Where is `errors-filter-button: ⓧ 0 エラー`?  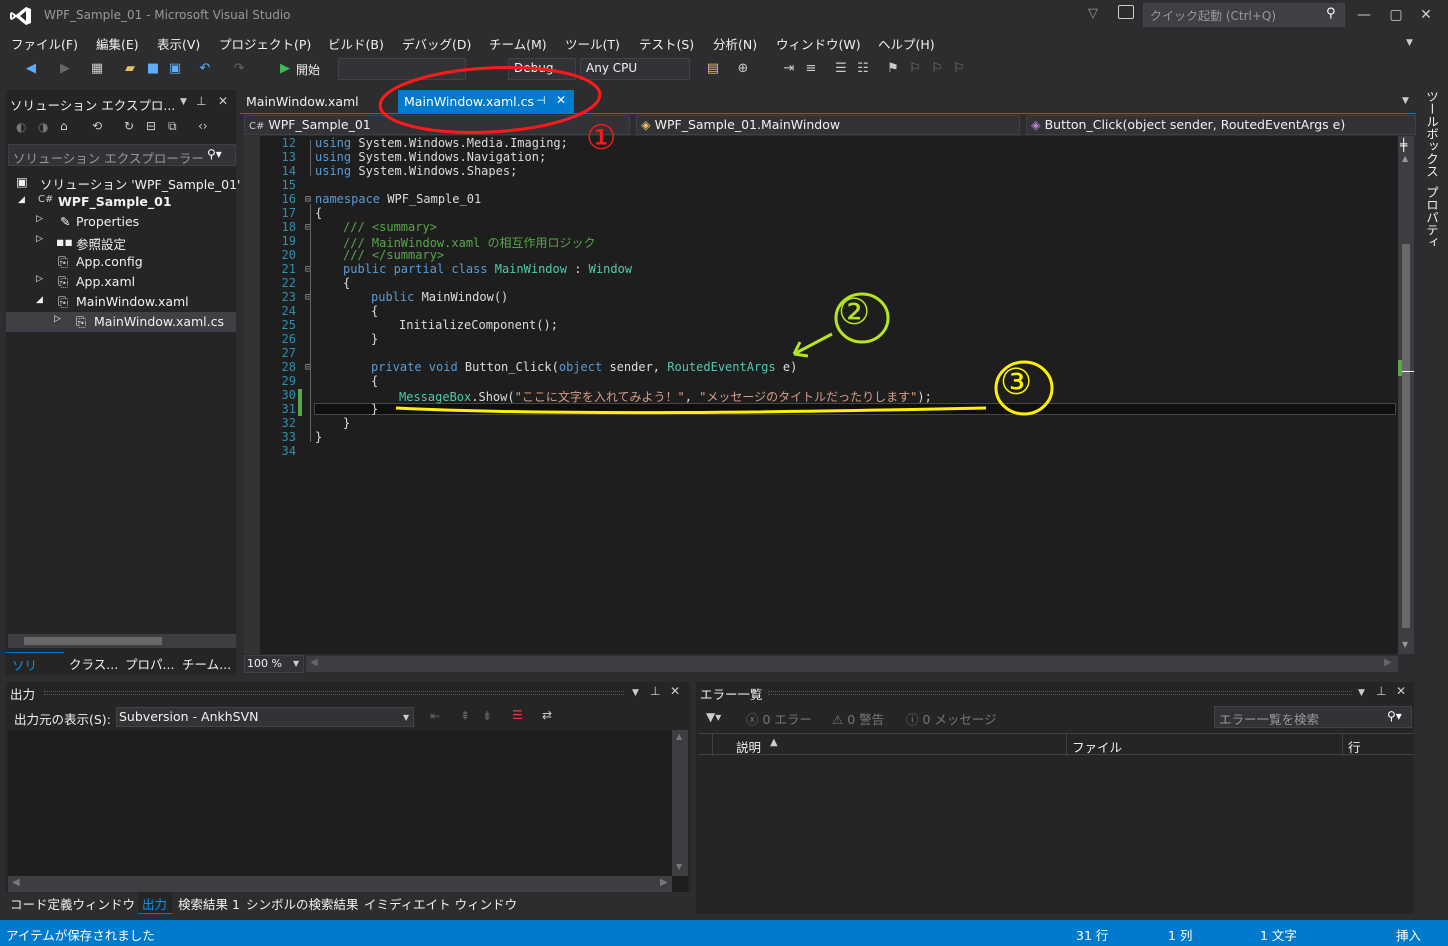 errors-filter-button: ⓧ 0 エラー is located at coordinates (779, 718).